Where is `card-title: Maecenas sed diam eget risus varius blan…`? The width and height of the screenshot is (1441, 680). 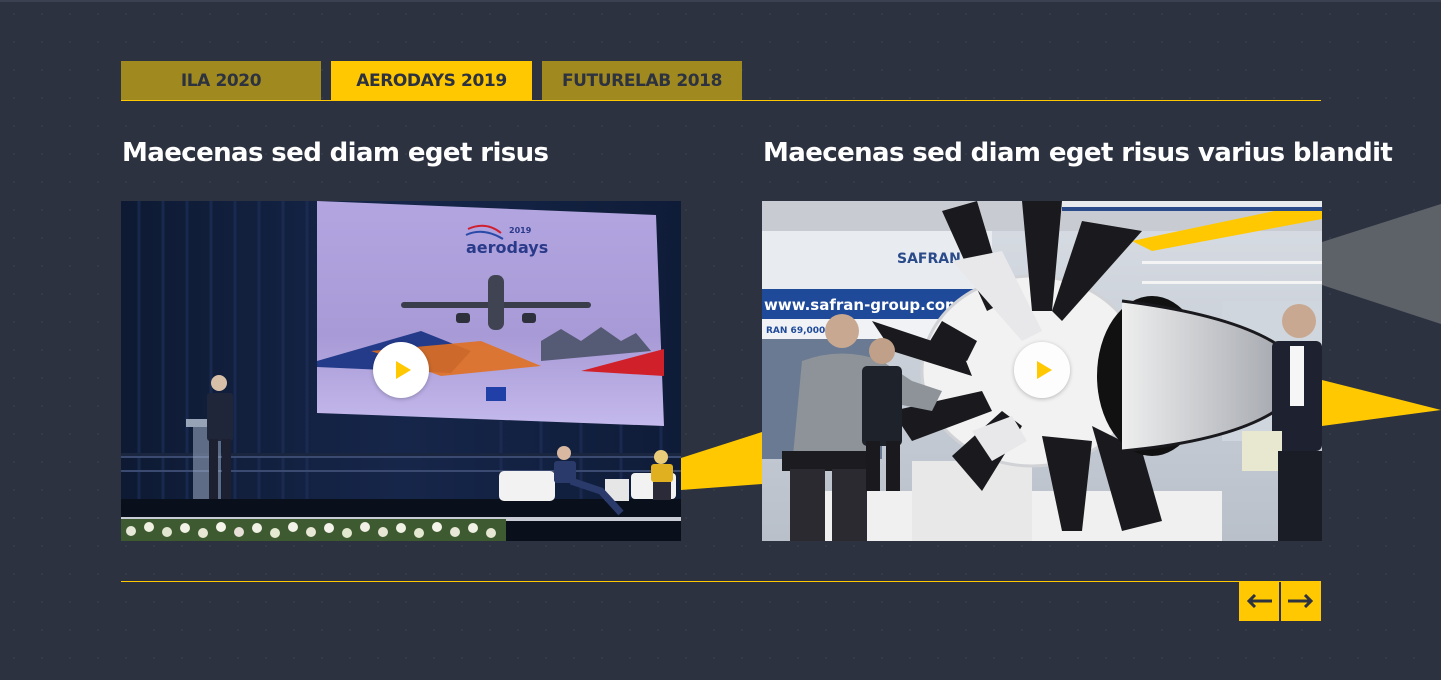
card-title: Maecenas sed diam eget risus varius blan… is located at coordinates (1078, 153).